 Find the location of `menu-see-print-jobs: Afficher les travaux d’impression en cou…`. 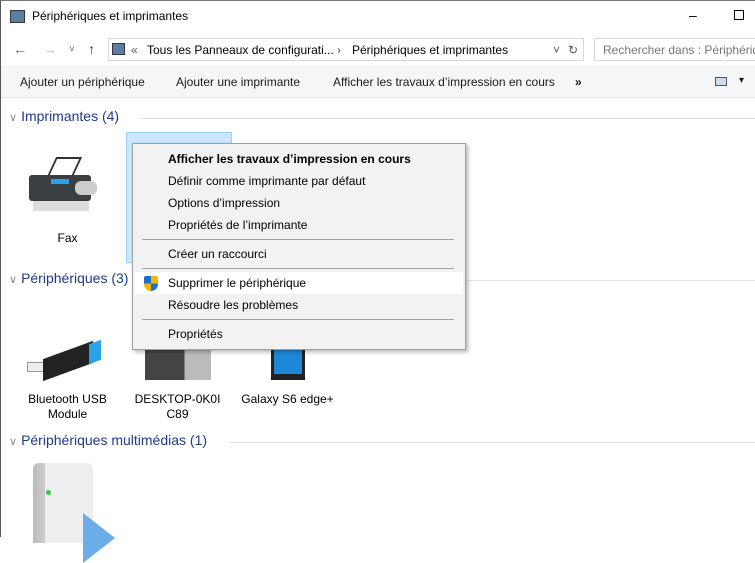

menu-see-print-jobs: Afficher les travaux d’impression en cou… is located at coordinates (299, 159).